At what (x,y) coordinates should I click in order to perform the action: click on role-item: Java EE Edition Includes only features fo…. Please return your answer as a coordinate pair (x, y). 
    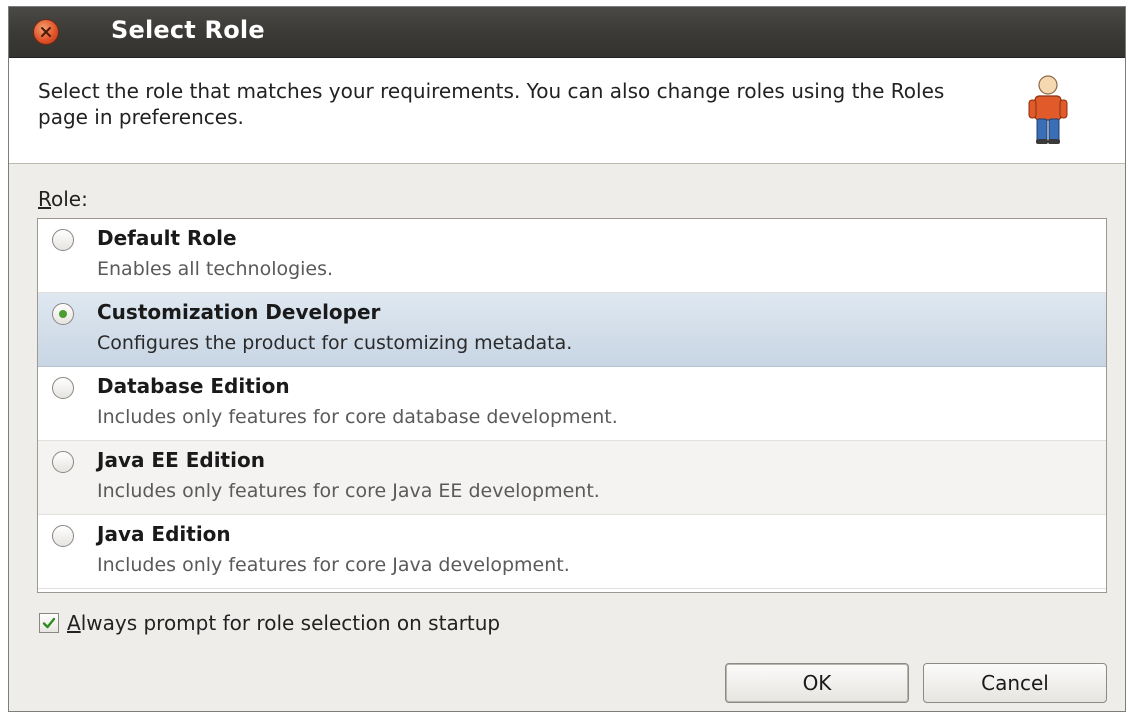
    Looking at the image, I should click on (572, 478).